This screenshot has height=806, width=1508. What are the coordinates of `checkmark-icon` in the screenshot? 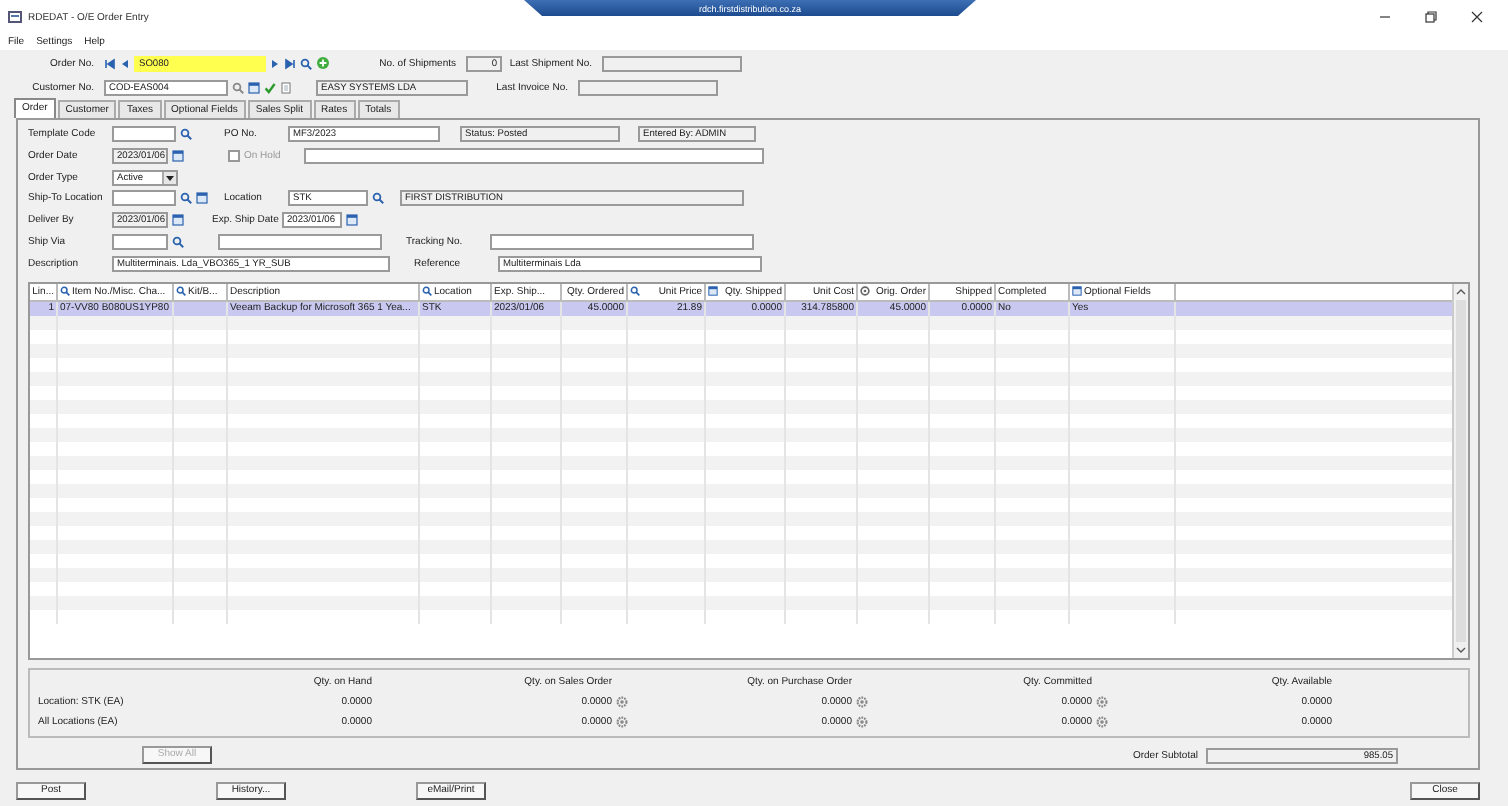 It's located at (270, 87).